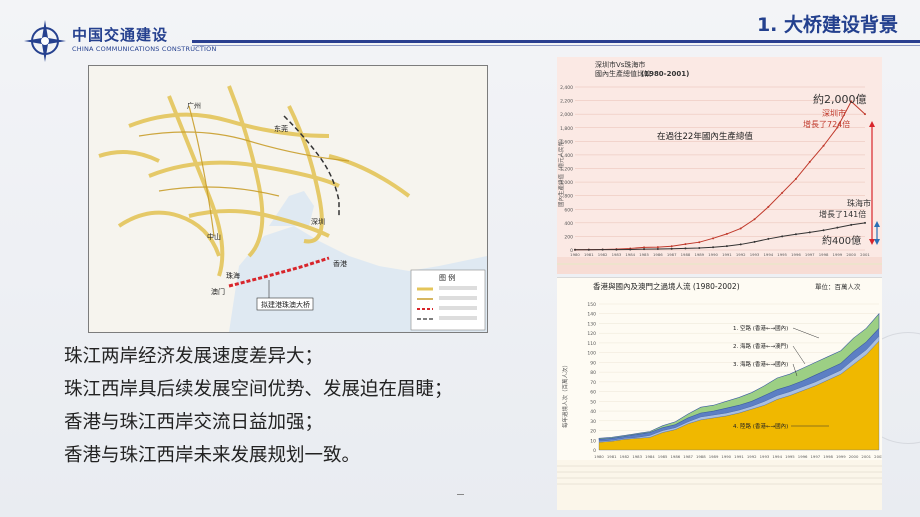  Describe the element at coordinates (828, 456) in the screenshot. I see `pax-x-tick: 1998` at that location.